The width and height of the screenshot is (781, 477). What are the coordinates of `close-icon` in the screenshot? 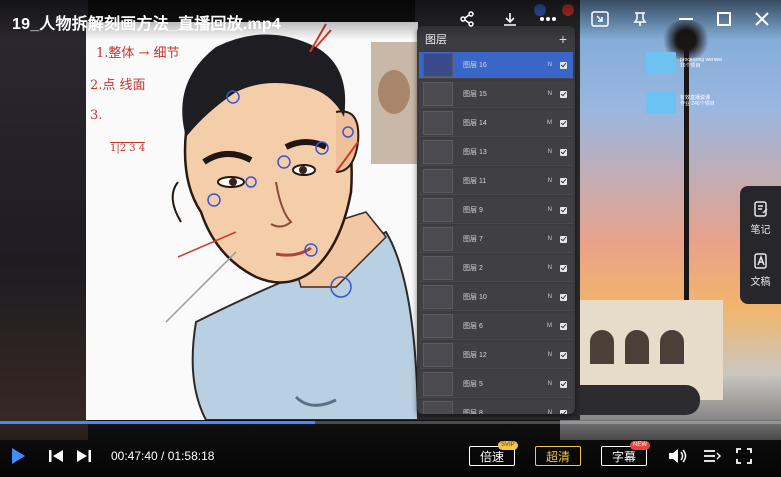 It's located at (762, 19).